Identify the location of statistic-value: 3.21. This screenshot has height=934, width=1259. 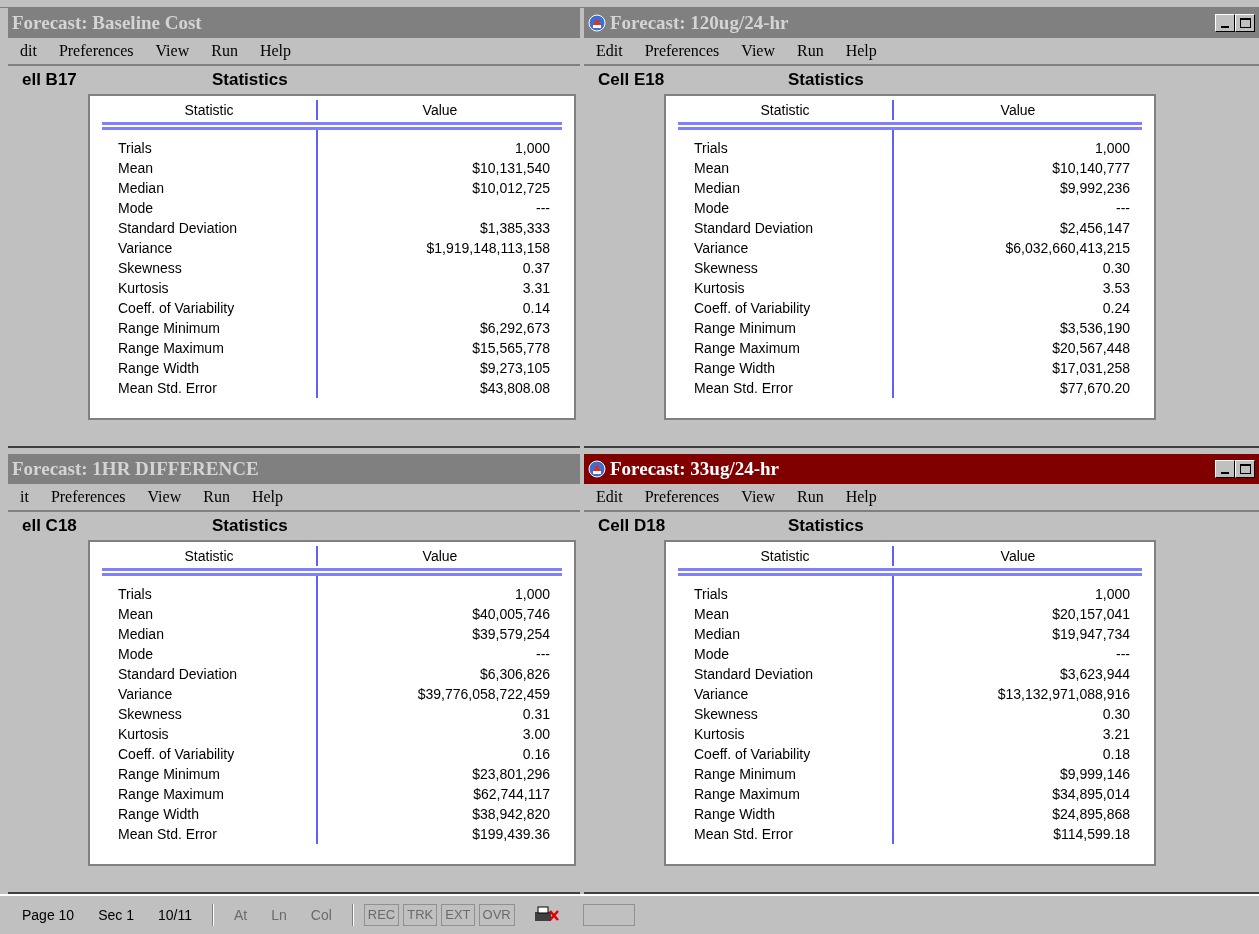
(1116, 734).